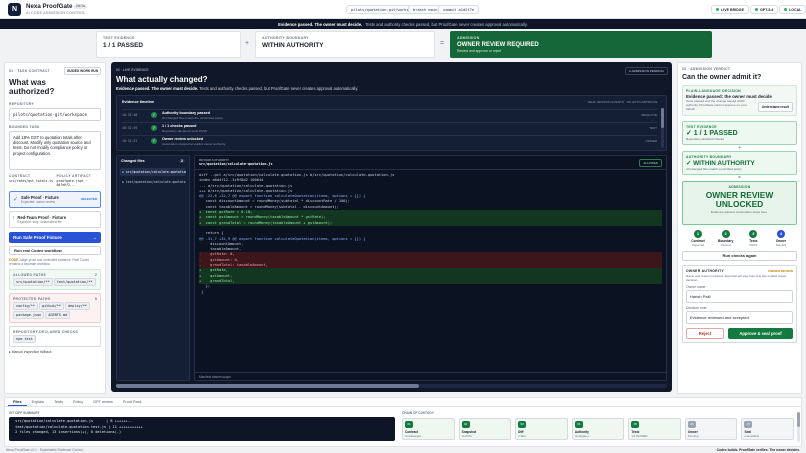  What do you see at coordinates (785, 9) in the screenshot?
I see `local-dot-icon` at bounding box center [785, 9].